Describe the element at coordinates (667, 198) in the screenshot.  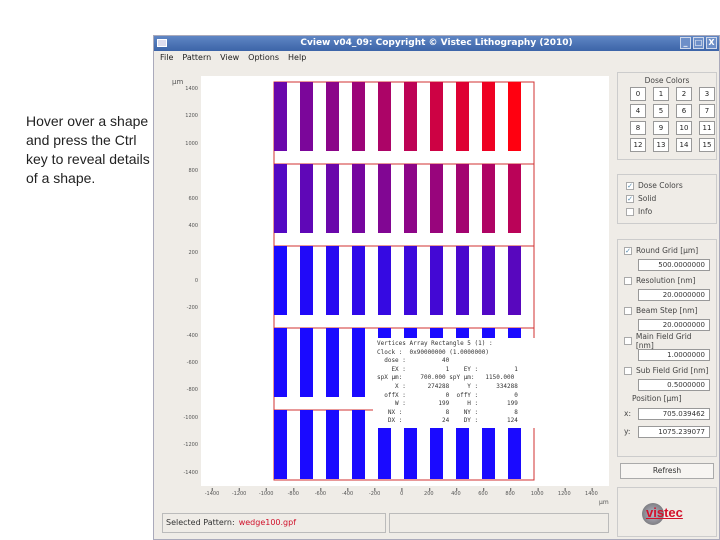
I see `solid-checkbox: ✓ Solid` at that location.